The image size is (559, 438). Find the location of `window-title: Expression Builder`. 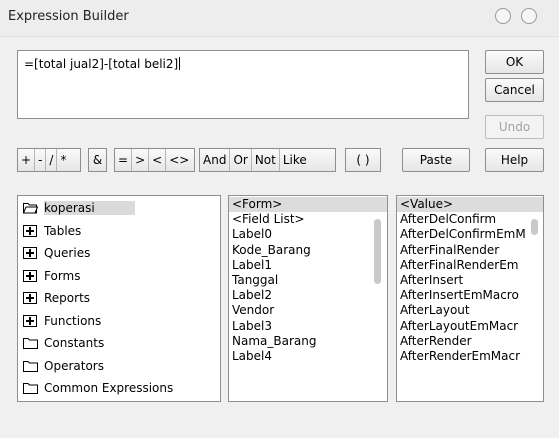

window-title: Expression Builder is located at coordinates (68, 16).